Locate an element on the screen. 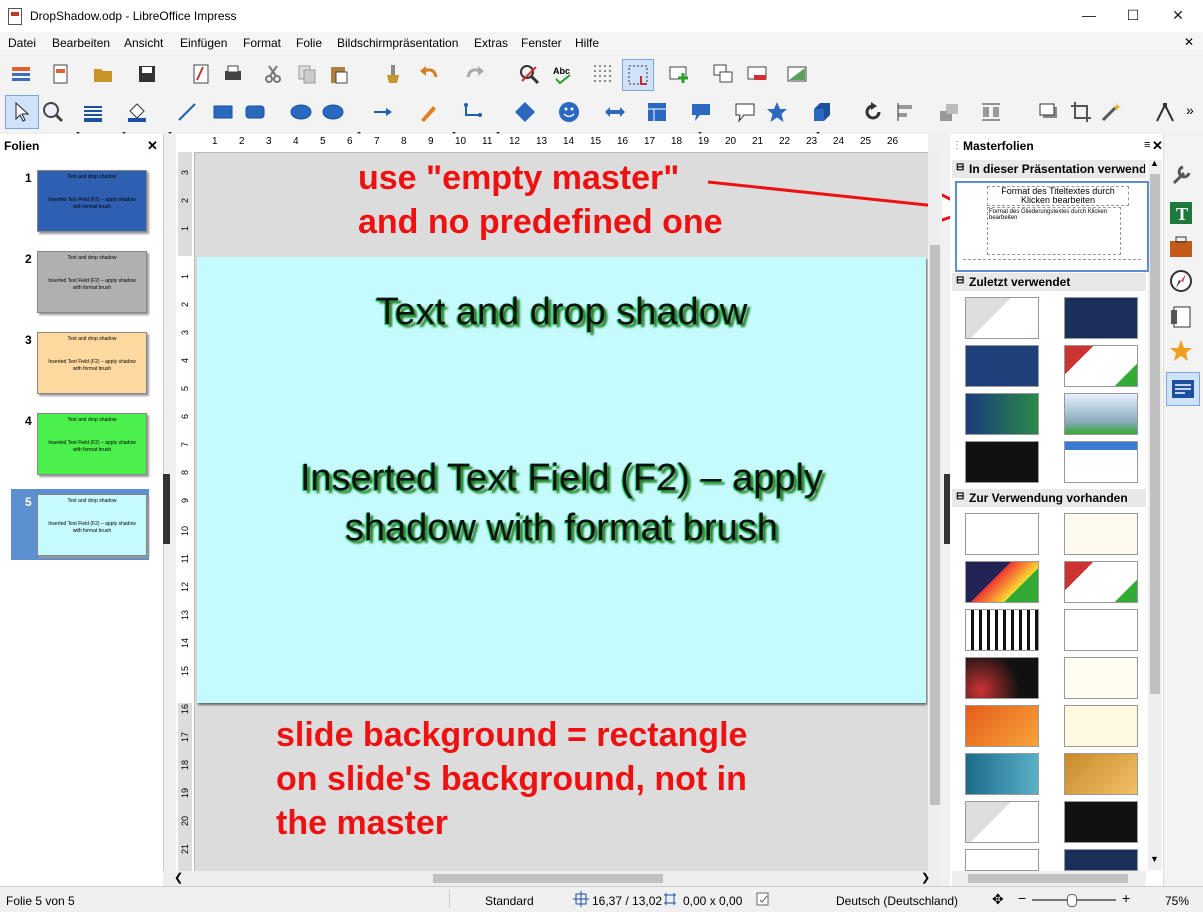  clone-formatting-icon is located at coordinates (393, 74).